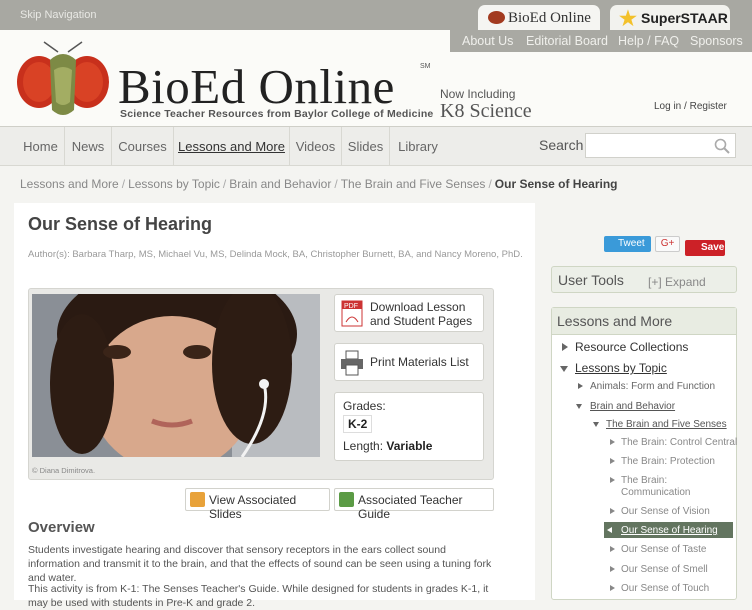 This screenshot has width=752, height=610. Describe the element at coordinates (478, 94) in the screenshot. I see `now-including-label: Now Including` at that location.